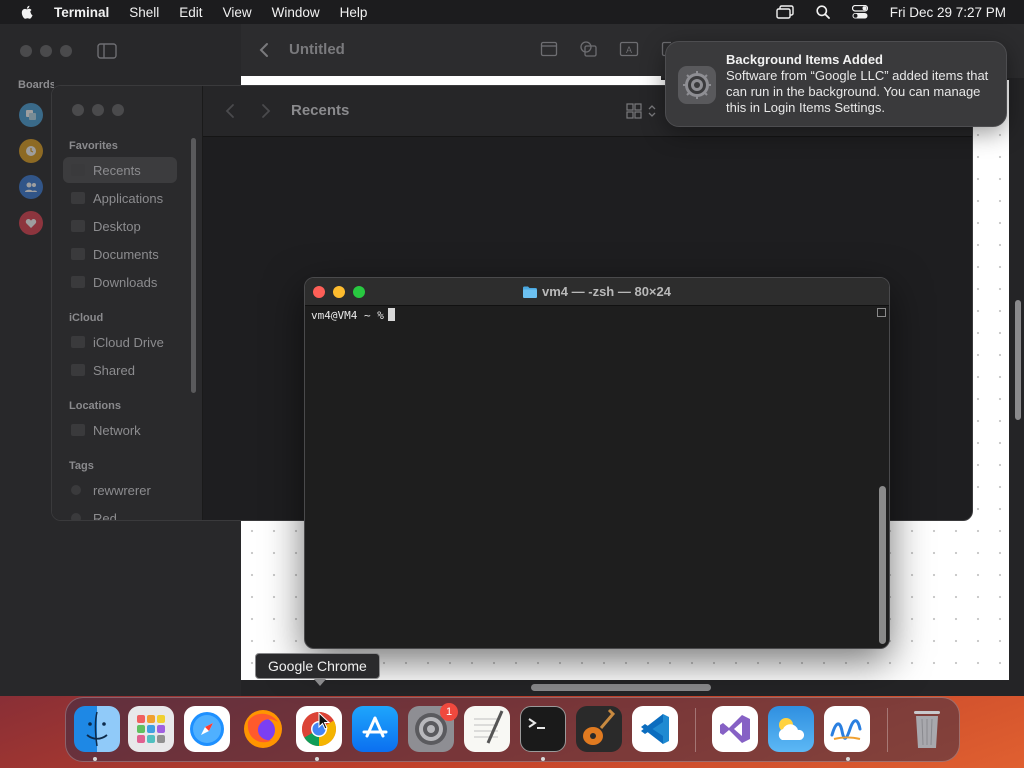 The height and width of the screenshot is (768, 1024). I want to click on menu-bar-clock: Fri Dec 29 7:27 PM, so click(948, 12).